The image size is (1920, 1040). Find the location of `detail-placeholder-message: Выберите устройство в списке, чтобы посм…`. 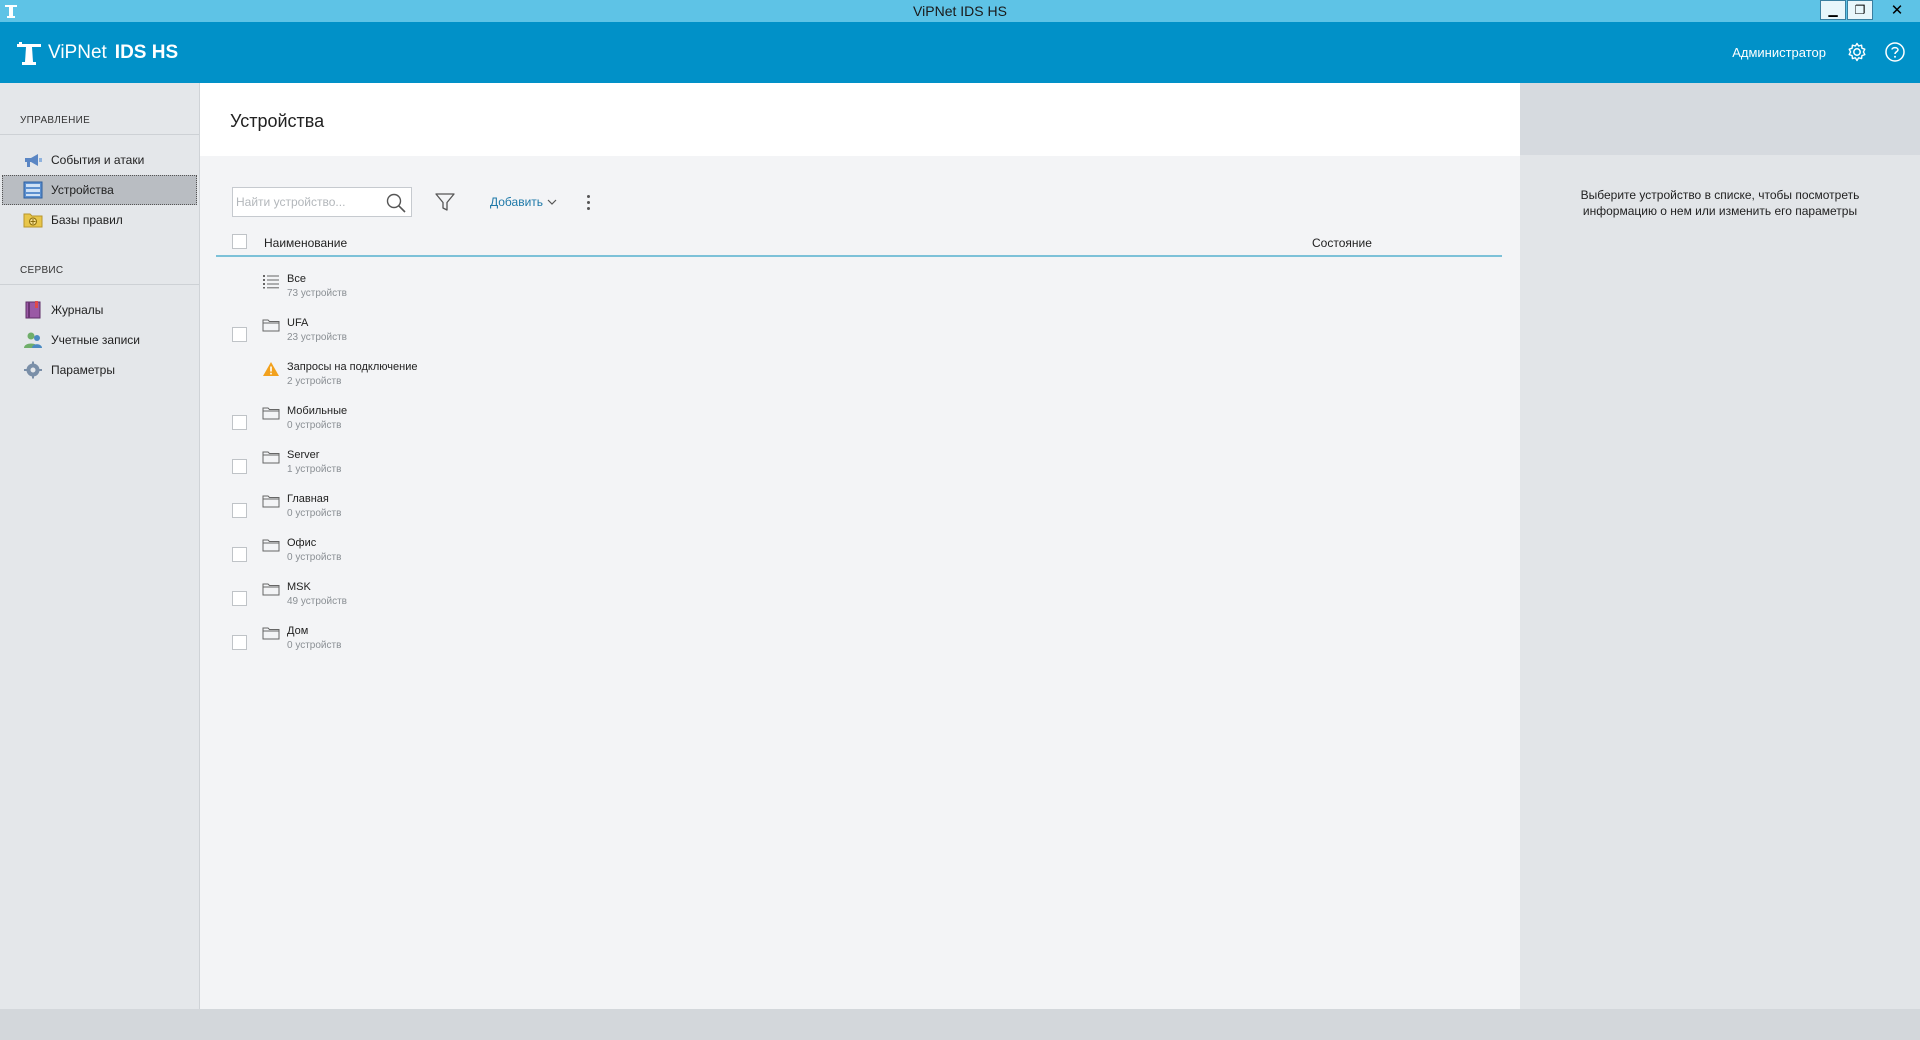

detail-placeholder-message: Выберите устройство в списке, чтобы посм… is located at coordinates (1720, 203).